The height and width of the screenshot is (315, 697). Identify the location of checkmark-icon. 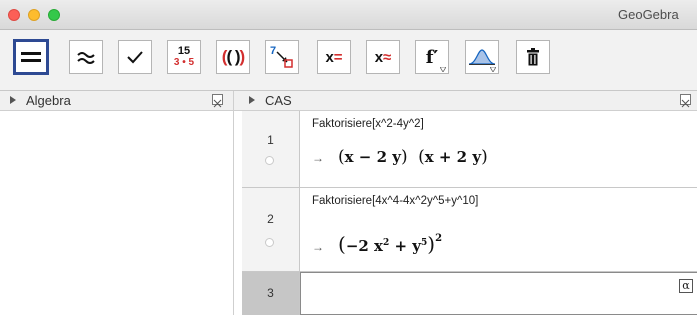
(135, 57).